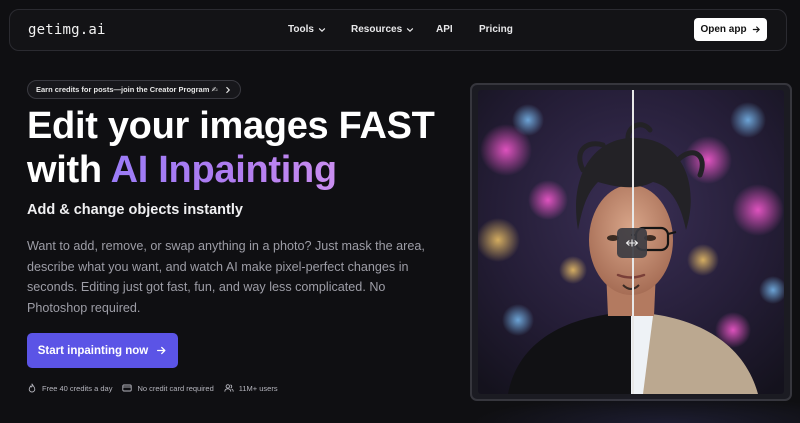  I want to click on open-app-button: Open app, so click(730, 29).